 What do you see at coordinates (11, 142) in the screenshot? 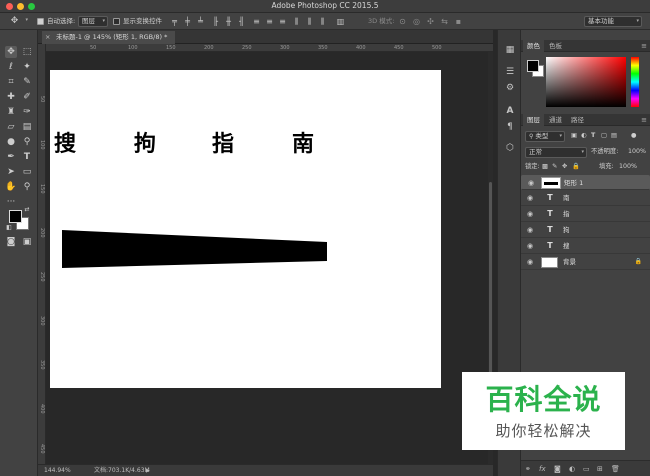
I see `blur-tool-icon: ●` at bounding box center [11, 142].